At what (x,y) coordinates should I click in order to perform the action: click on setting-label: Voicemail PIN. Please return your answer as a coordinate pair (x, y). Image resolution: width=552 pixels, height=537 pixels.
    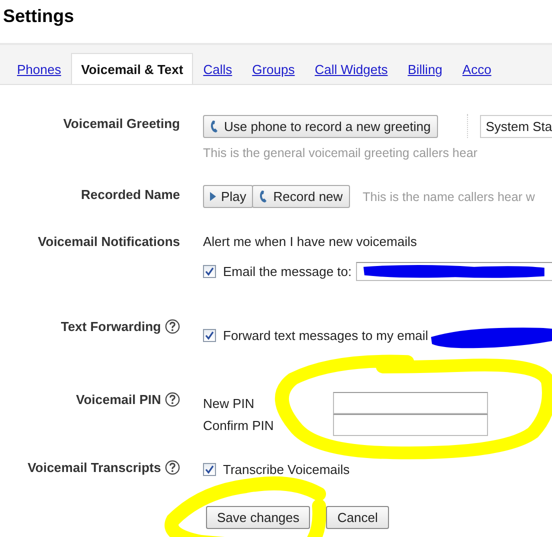
    Looking at the image, I should click on (118, 399).